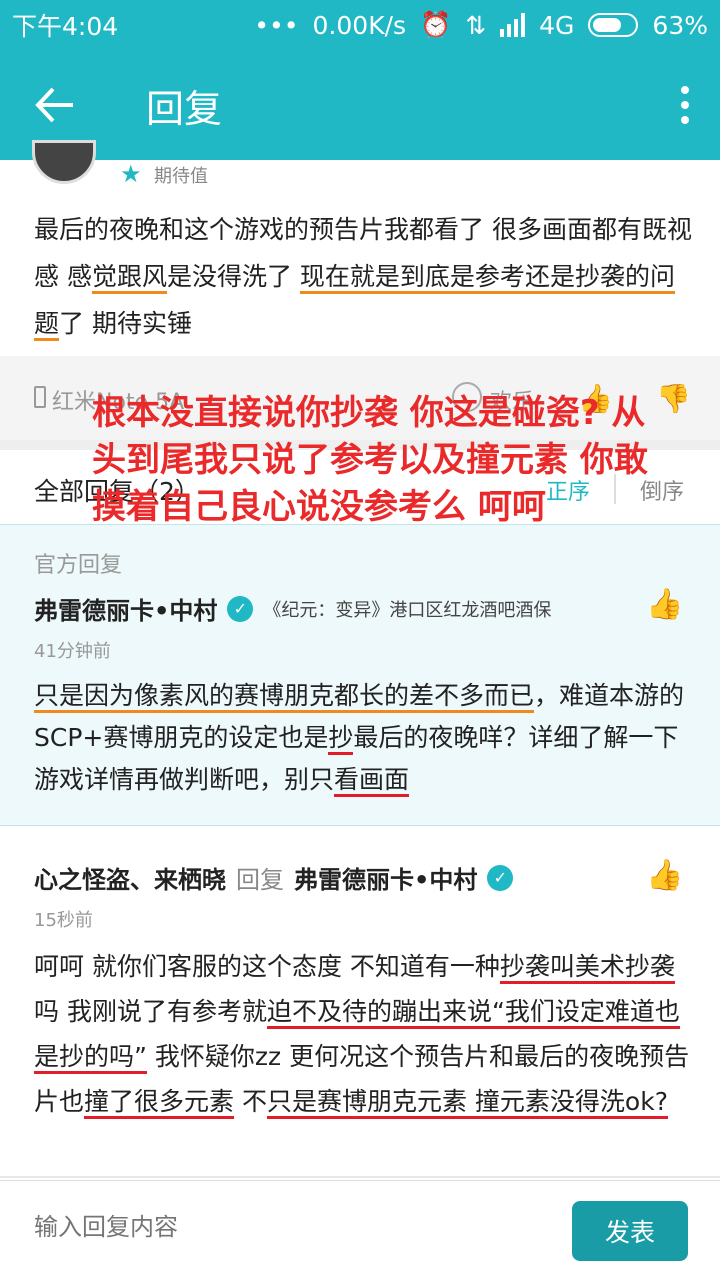 The width and height of the screenshot is (720, 1280). Describe the element at coordinates (131, 174) in the screenshot. I see `star-icon: ★` at that location.